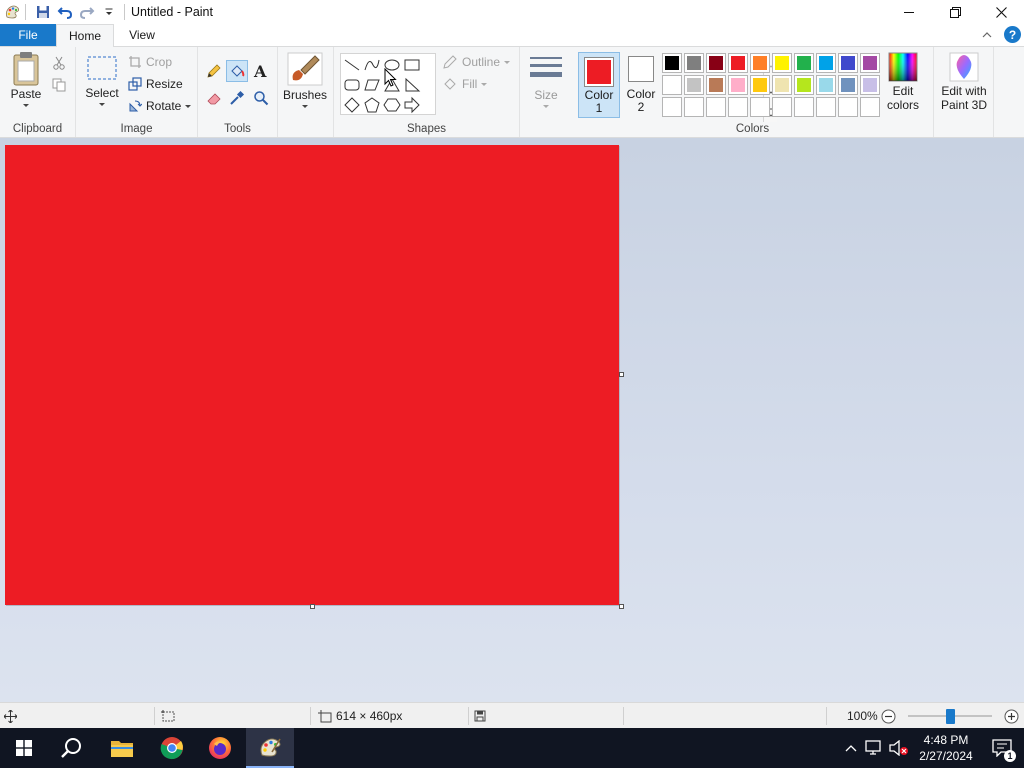 The image size is (1024, 768). What do you see at coordinates (946, 748) in the screenshot?
I see `clock: 4:48 PM 2/27/2024` at bounding box center [946, 748].